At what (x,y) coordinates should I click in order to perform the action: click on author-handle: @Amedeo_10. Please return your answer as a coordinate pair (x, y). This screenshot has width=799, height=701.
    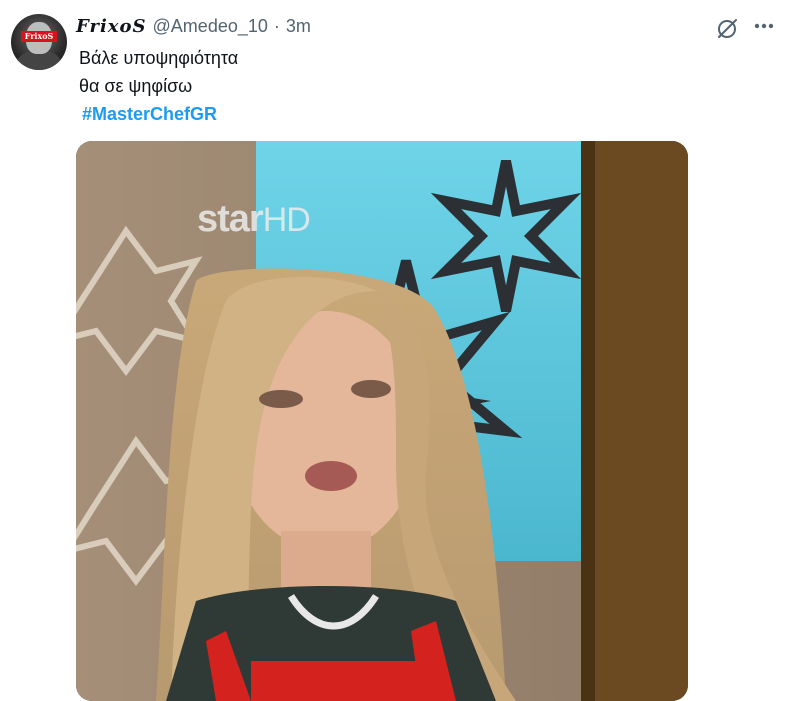
    Looking at the image, I should click on (210, 26).